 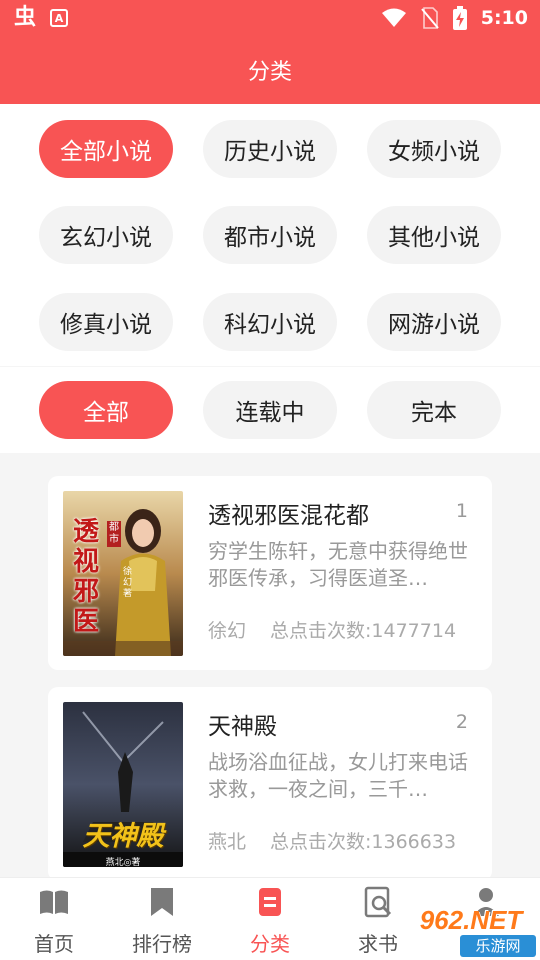 I want to click on tab-home: 首页, so click(x=54, y=919).